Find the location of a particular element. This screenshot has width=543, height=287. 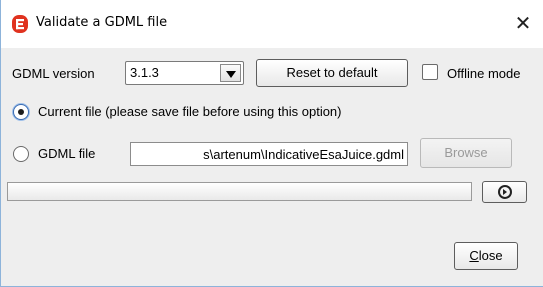

gdml-file-path-value: s\artenum\IndicativeEsaJuice.gdml is located at coordinates (303, 154).